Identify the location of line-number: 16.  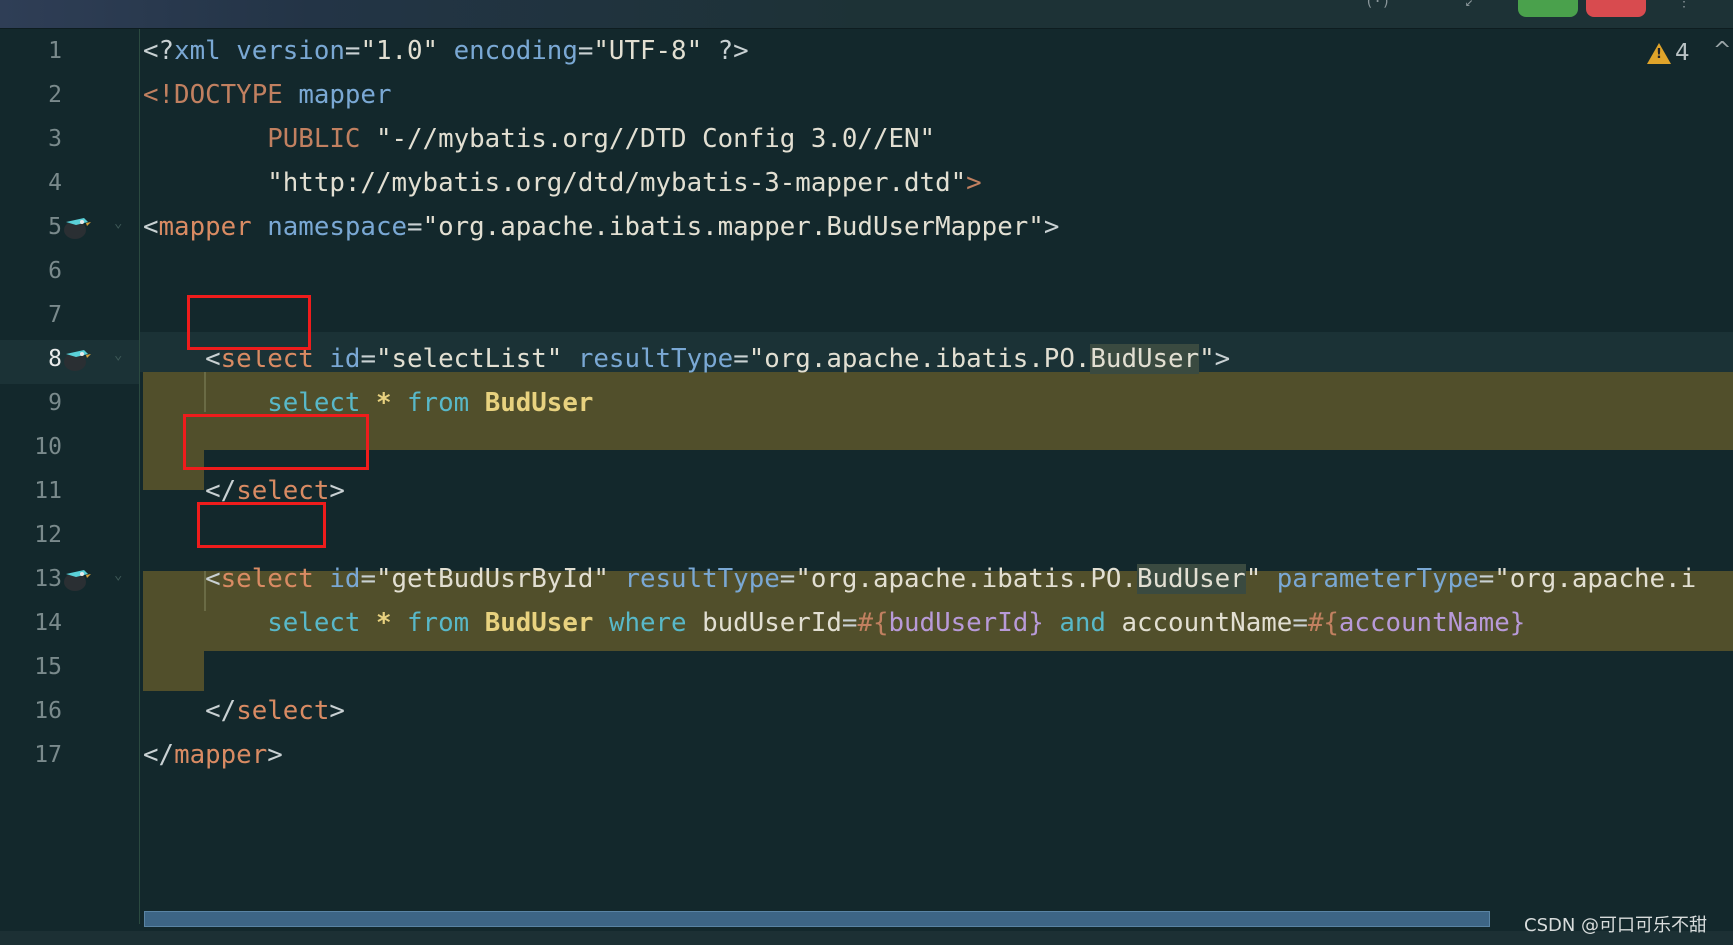
(48, 711).